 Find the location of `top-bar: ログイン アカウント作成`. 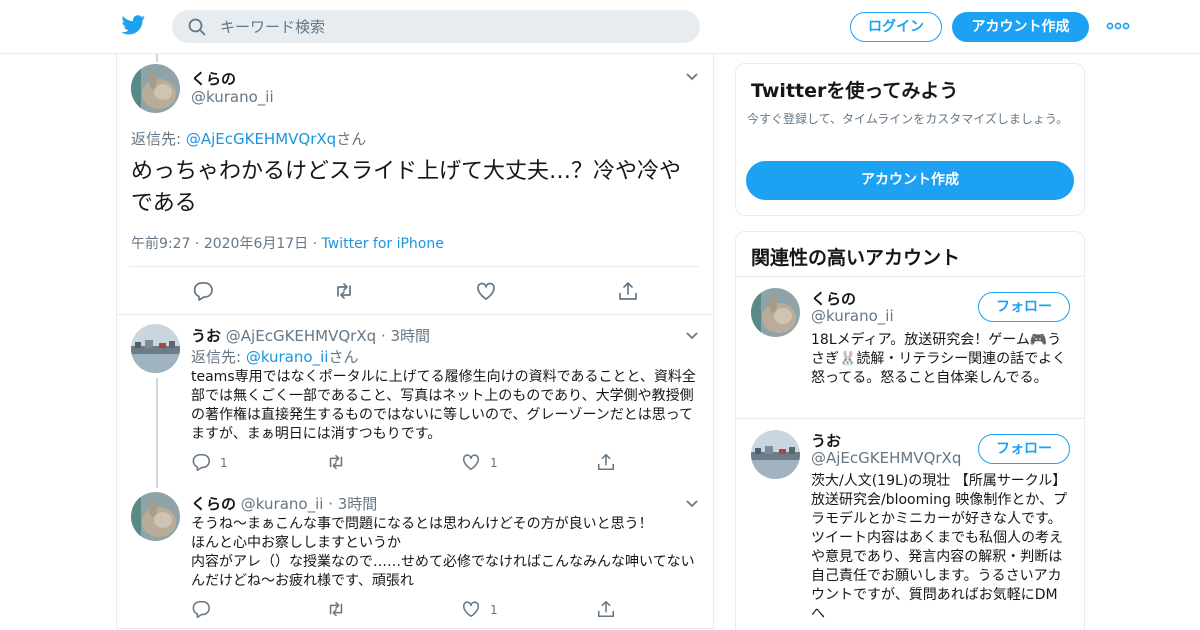

top-bar: ログイン アカウント作成 is located at coordinates (600, 27).